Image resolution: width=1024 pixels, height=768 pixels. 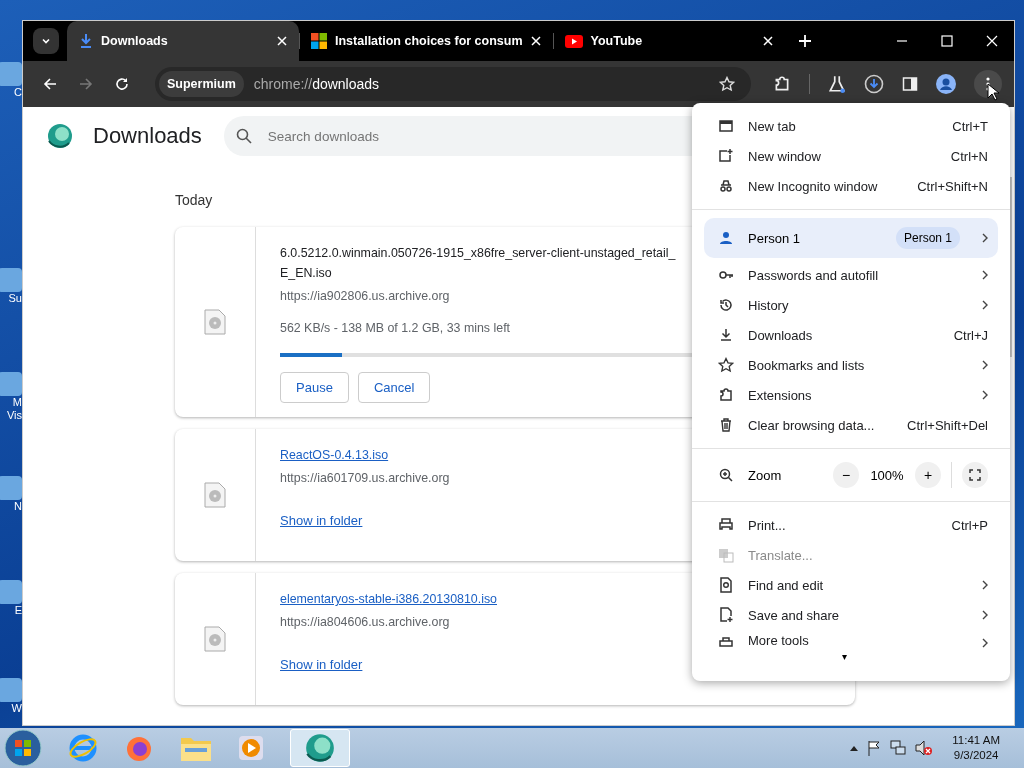 I want to click on flask-icon, so click(x=837, y=84).